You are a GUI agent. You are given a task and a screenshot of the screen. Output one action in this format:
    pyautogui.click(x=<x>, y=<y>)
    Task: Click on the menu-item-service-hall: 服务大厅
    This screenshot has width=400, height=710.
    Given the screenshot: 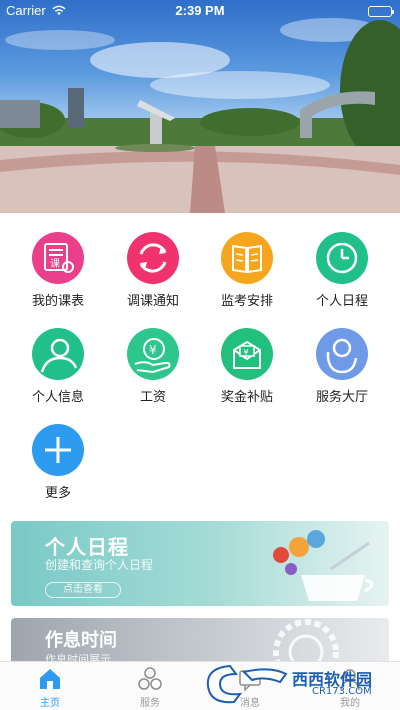 What is the action you would take?
    pyautogui.click(x=342, y=366)
    